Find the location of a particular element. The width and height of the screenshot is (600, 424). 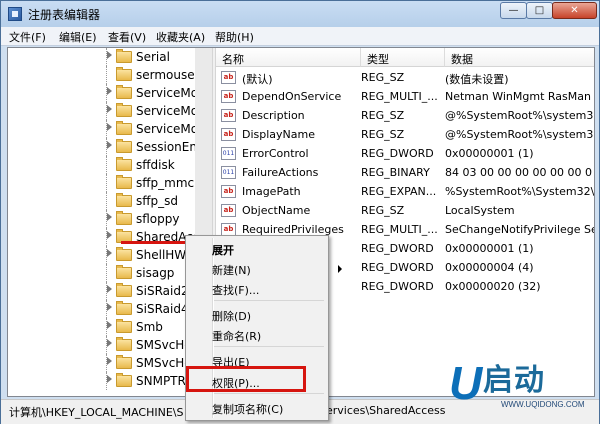

column-header-data: 数据 is located at coordinates (519, 57).